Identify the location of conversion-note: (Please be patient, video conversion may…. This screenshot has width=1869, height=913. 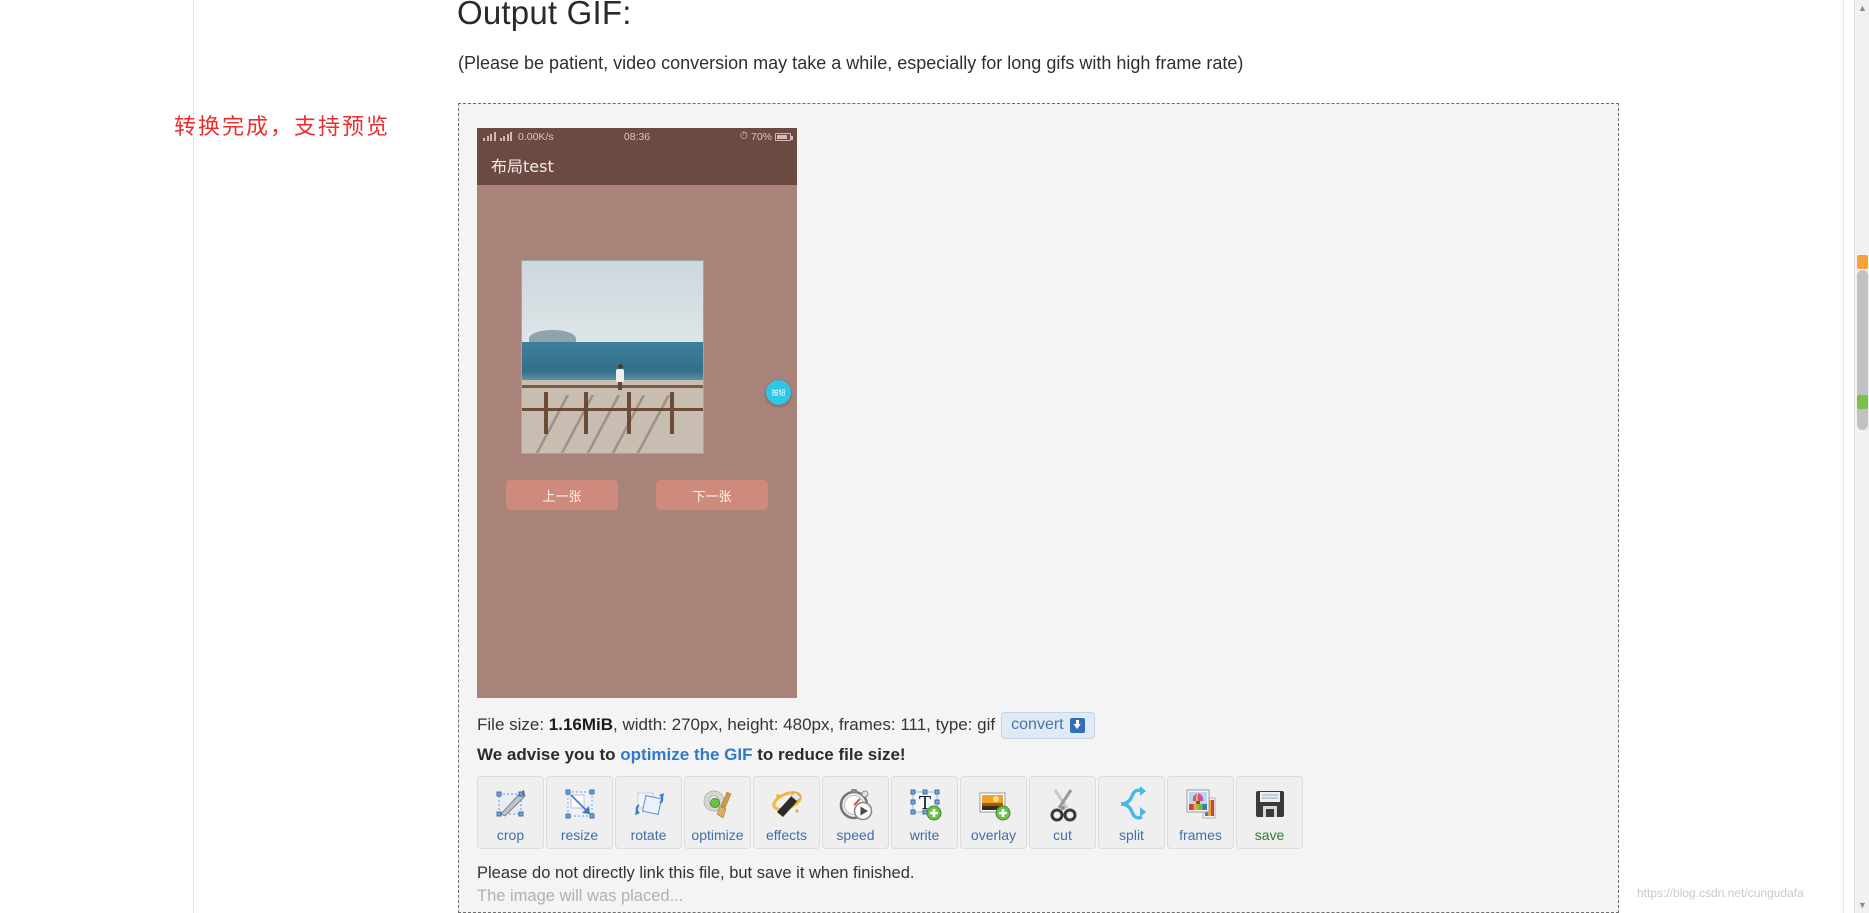
(851, 63).